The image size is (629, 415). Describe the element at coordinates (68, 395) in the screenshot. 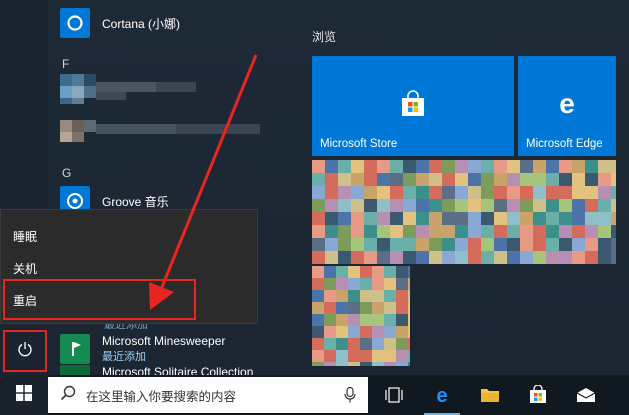

I see `search-icon` at that location.